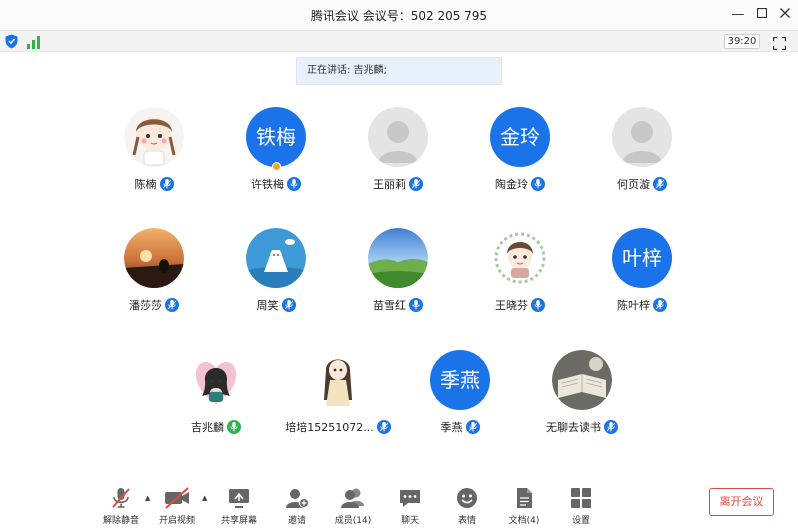 This screenshot has width=798, height=528. I want to click on participant-name-row: 陶金玲, so click(520, 184).